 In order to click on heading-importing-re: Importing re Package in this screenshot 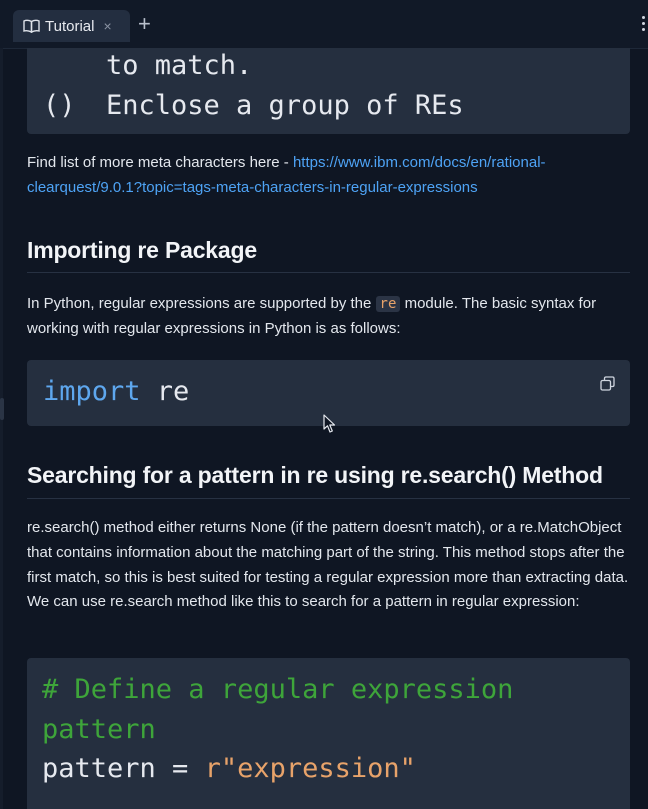, I will do `click(142, 250)`.